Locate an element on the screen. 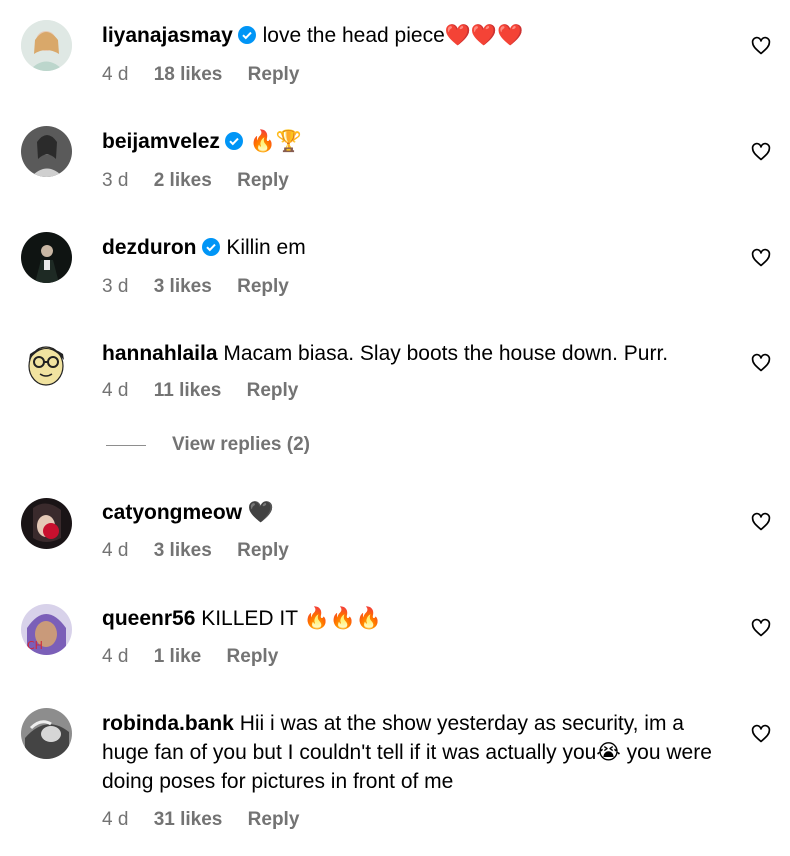 The image size is (790, 856). comment-meta: 3 d 2 likes Reply is located at coordinates (205, 181).